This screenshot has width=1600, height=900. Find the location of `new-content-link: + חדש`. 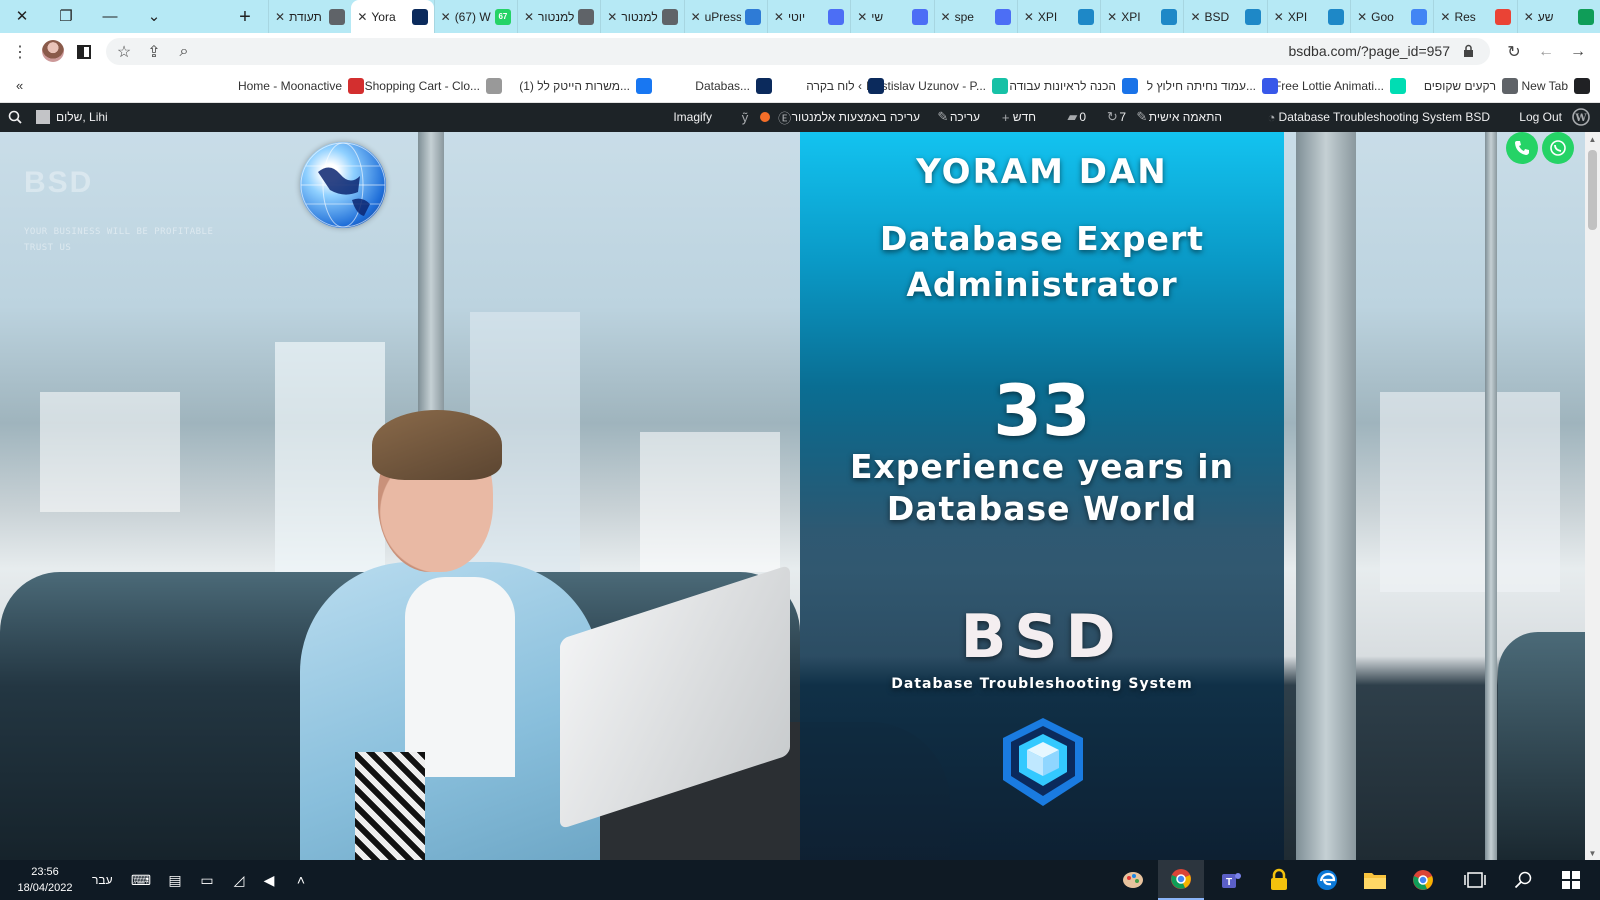

new-content-link: + חדש is located at coordinates (1014, 117).